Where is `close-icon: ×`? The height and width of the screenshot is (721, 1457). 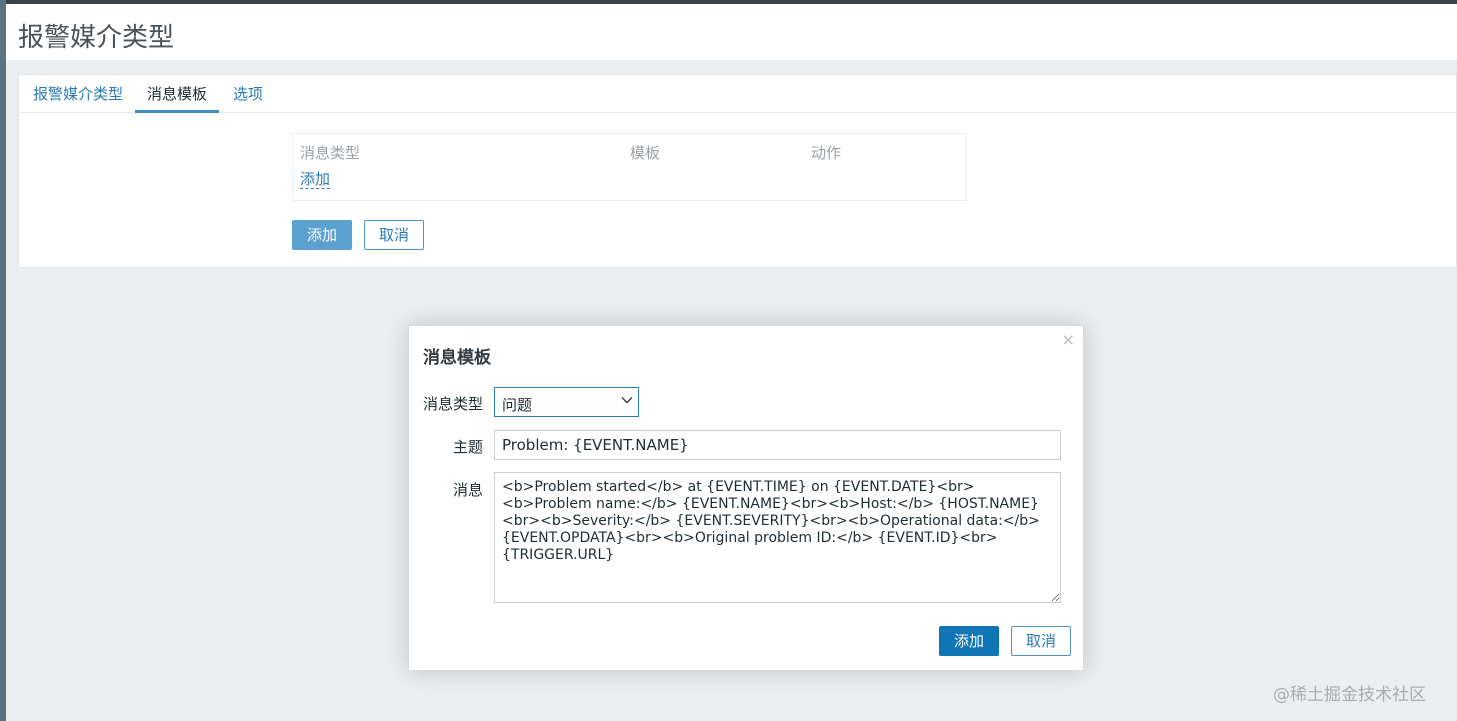
close-icon: × is located at coordinates (1068, 339).